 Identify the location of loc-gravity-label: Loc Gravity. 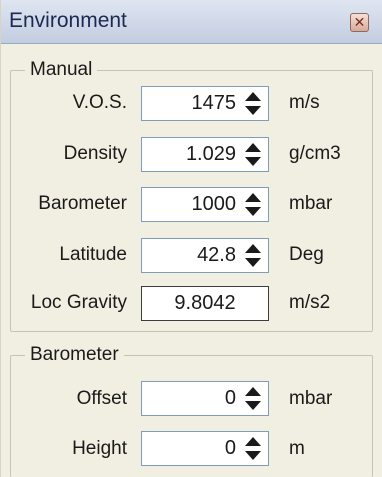
(78, 302).